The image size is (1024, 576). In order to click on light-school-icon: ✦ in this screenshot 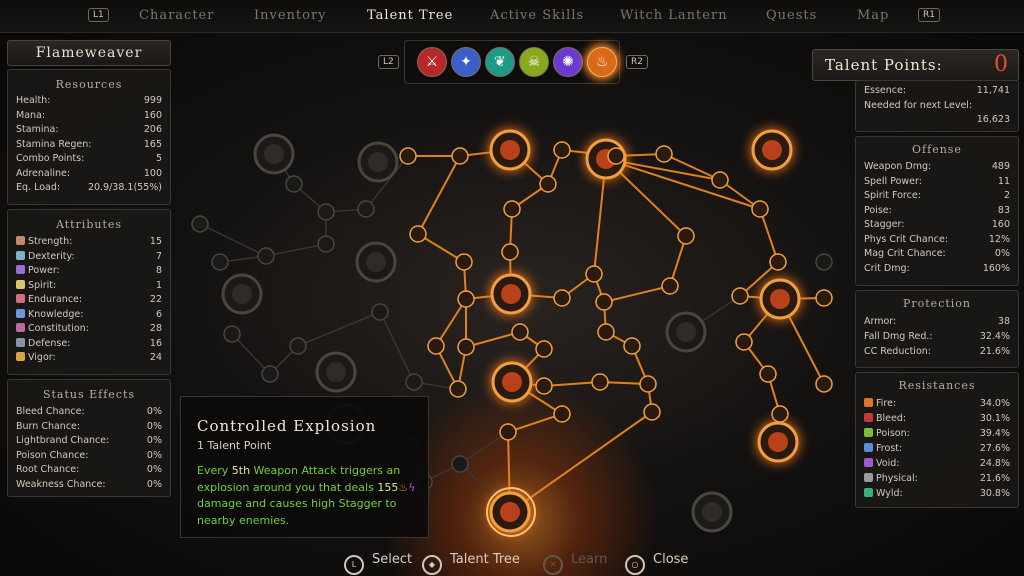, I will do `click(466, 62)`.